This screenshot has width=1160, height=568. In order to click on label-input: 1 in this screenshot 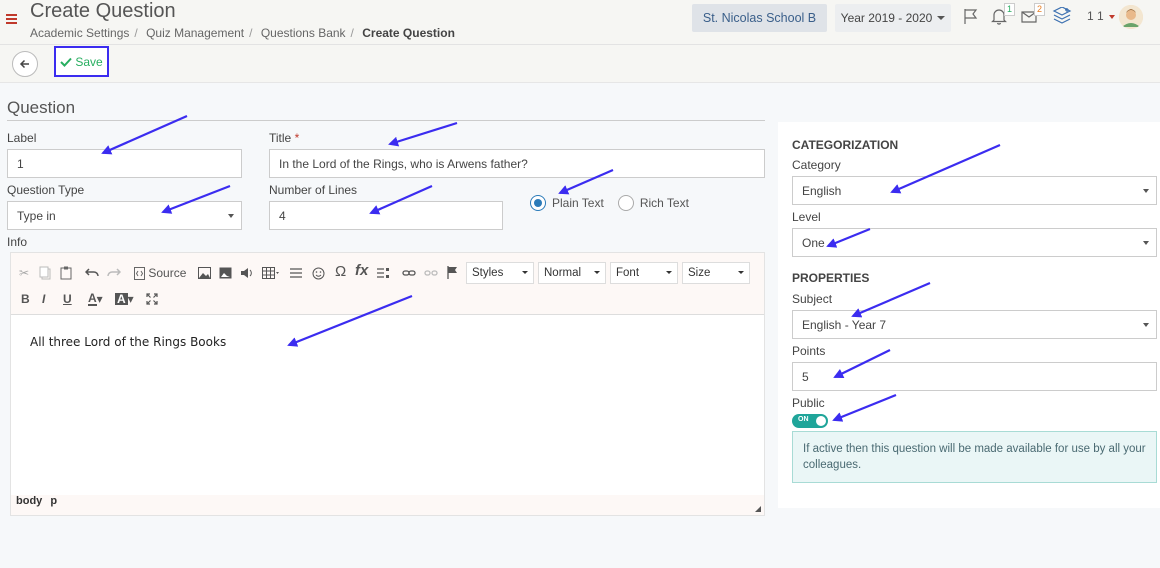, I will do `click(124, 163)`.